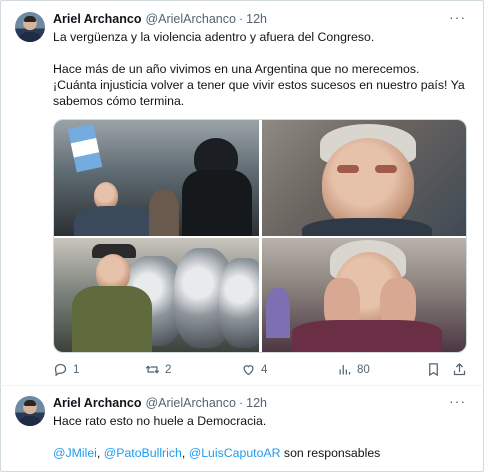  I want to click on mention-link: @LuisCaputoAR, so click(235, 453).